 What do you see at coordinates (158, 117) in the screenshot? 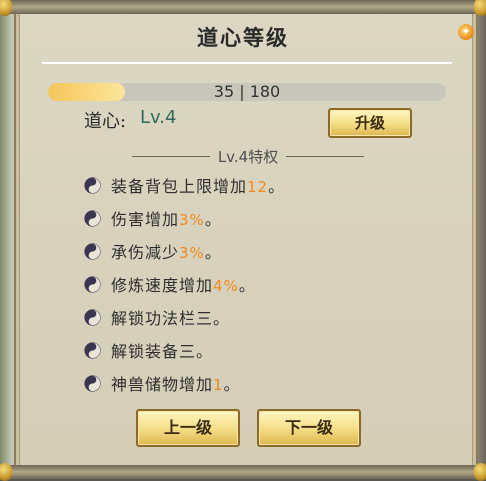
I see `level-value: Lv.4` at bounding box center [158, 117].